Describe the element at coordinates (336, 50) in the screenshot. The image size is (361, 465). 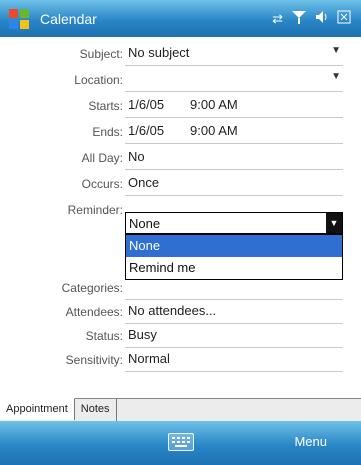
I see `subject-dropdown-icon: ▼` at that location.